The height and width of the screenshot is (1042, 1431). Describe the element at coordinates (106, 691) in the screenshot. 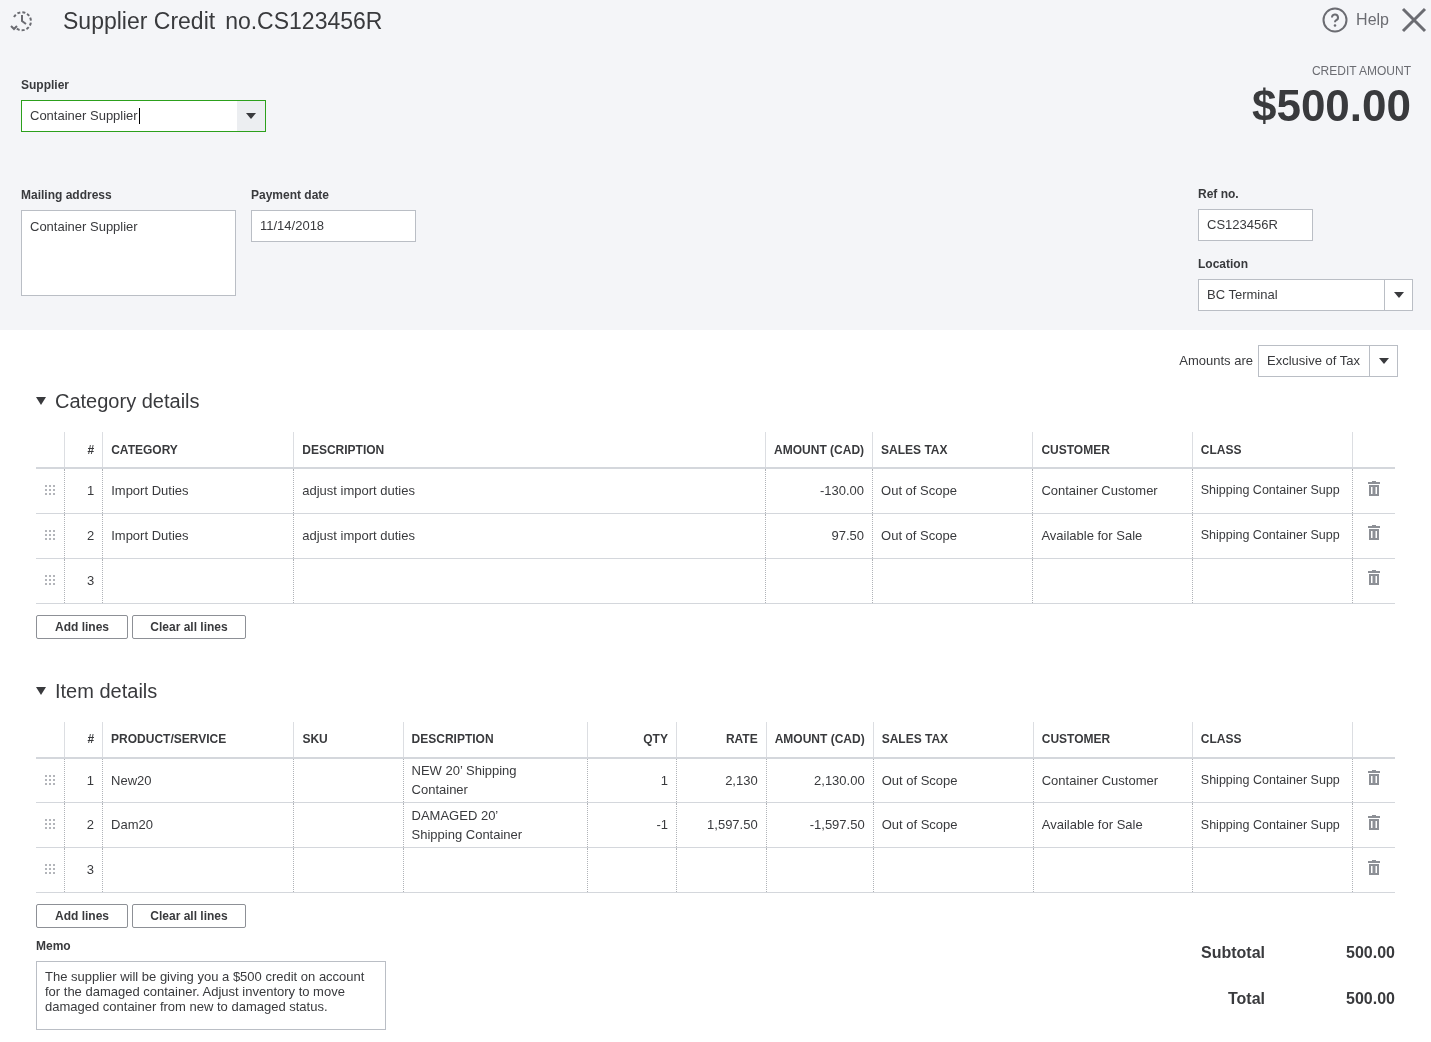

I see `section-title: Item details` at that location.